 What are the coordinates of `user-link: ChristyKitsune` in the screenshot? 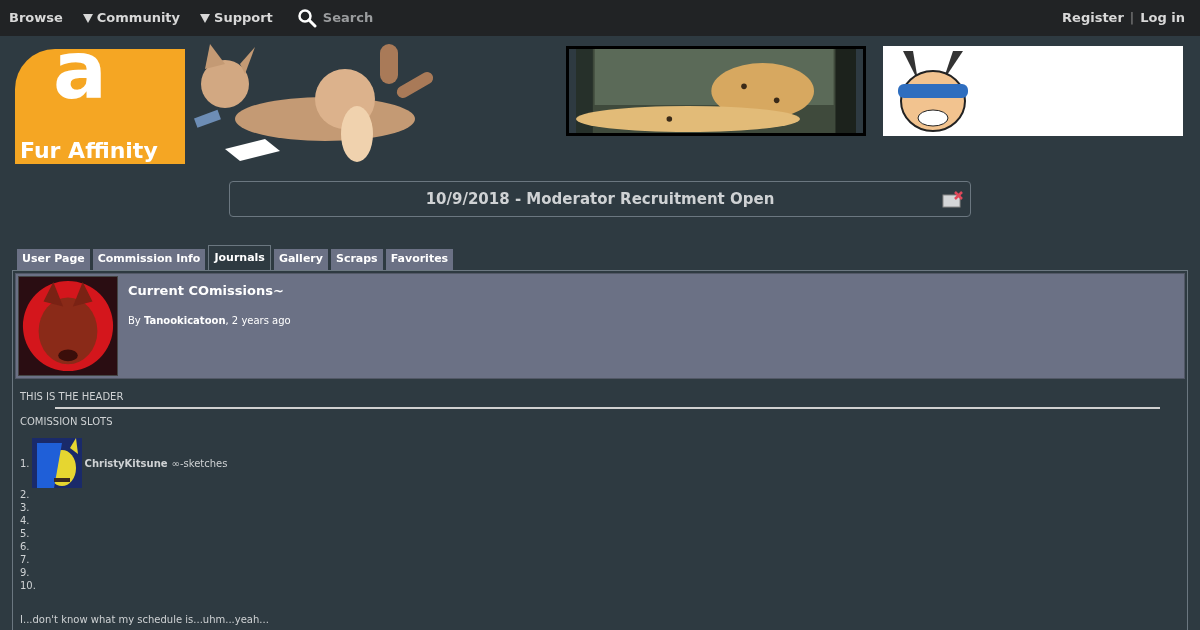 It's located at (126, 463).